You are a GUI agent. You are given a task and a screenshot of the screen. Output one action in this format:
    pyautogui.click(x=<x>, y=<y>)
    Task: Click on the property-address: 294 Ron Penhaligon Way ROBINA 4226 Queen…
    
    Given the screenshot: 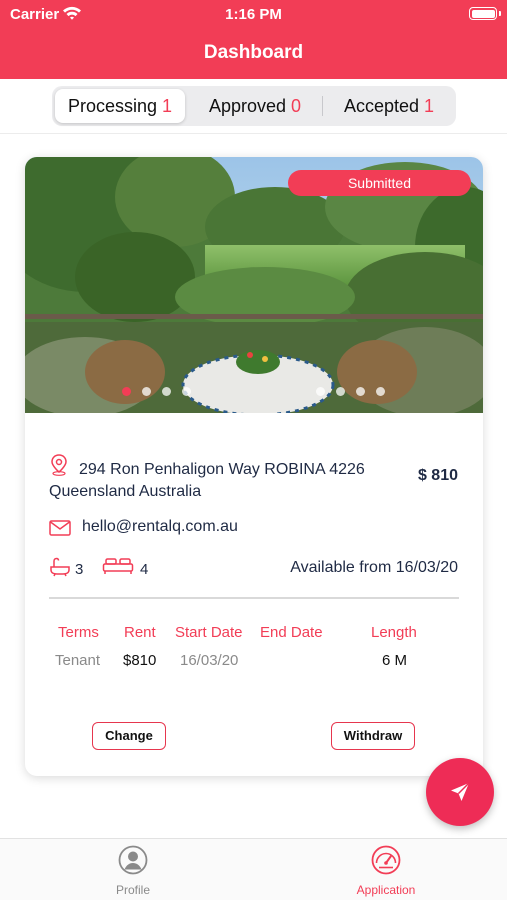 What is the action you would take?
    pyautogui.click(x=207, y=480)
    